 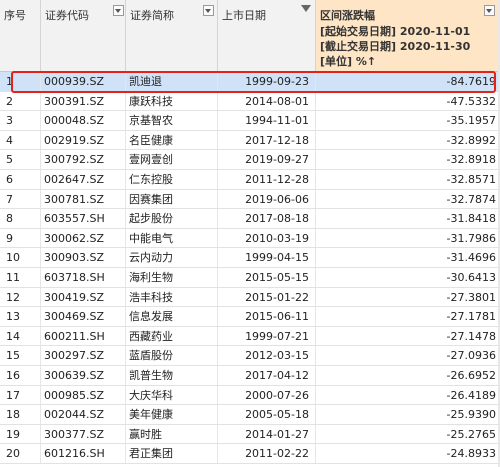 I want to click on table-row: 5 300792.SZ 壹网壹创 2019-09-27 -32.8918, so click(x=250, y=160).